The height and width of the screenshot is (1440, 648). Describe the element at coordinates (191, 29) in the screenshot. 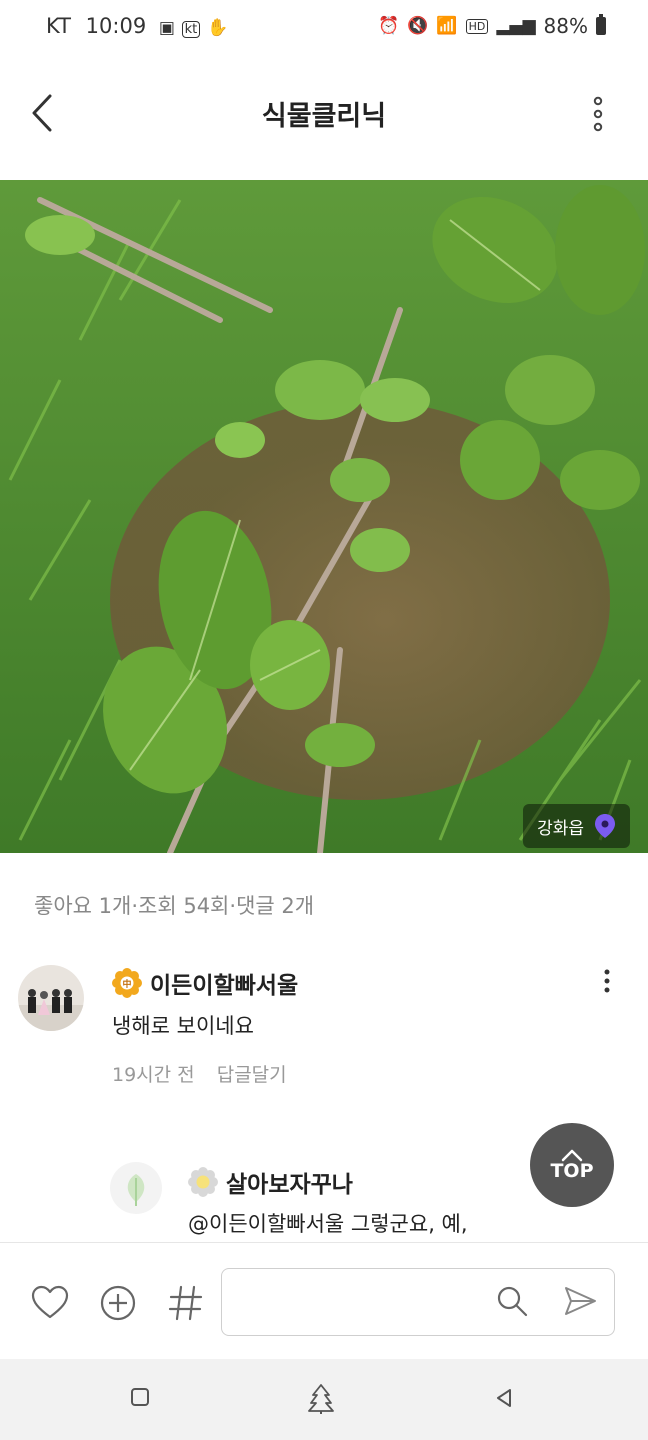

I see `kt-icon: kt` at that location.